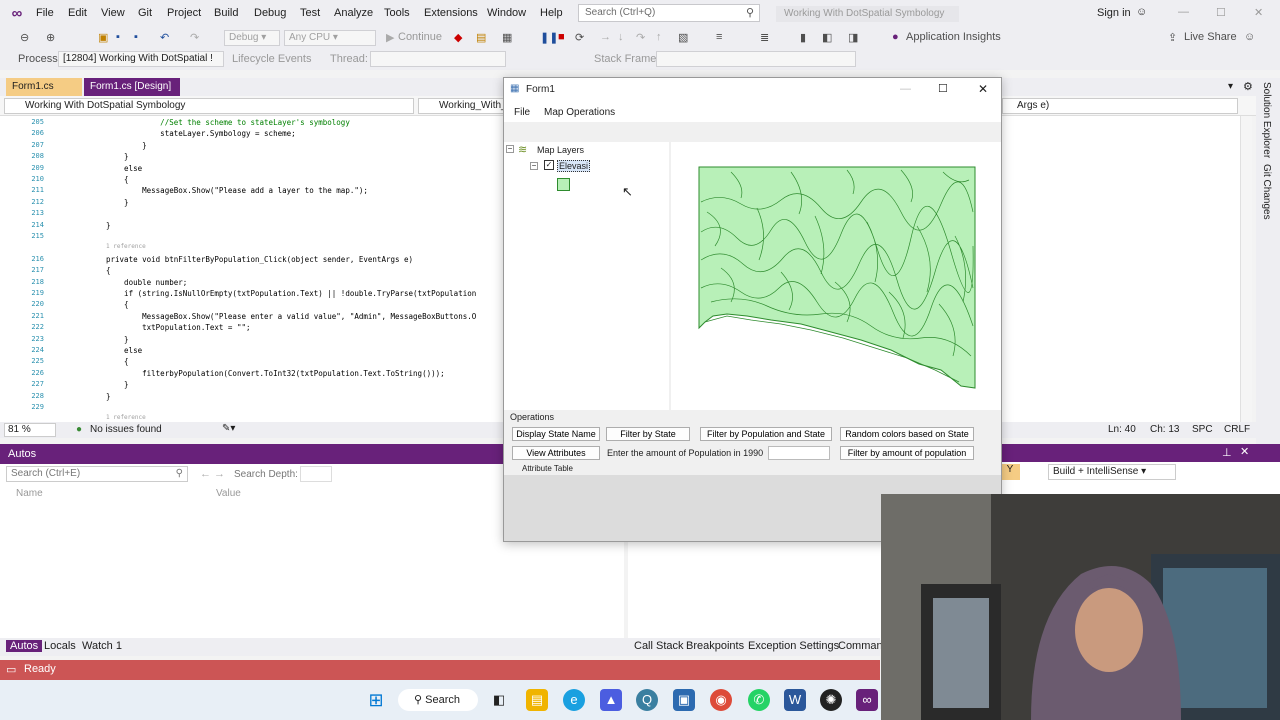 This screenshot has width=1280, height=720. I want to click on store-icon: ▣, so click(684, 700).